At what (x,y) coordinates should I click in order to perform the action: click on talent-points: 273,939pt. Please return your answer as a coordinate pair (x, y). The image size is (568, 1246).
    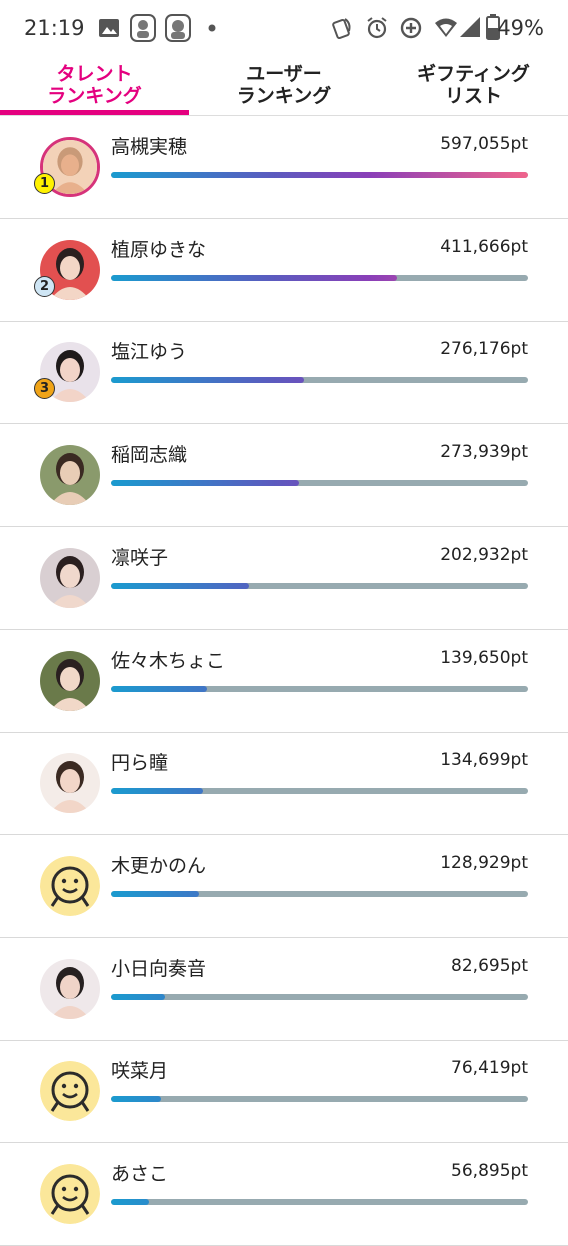
    Looking at the image, I should click on (484, 452).